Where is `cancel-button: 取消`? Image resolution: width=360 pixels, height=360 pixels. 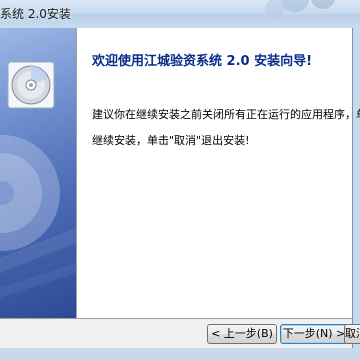 cancel-button: 取消 is located at coordinates (352, 334).